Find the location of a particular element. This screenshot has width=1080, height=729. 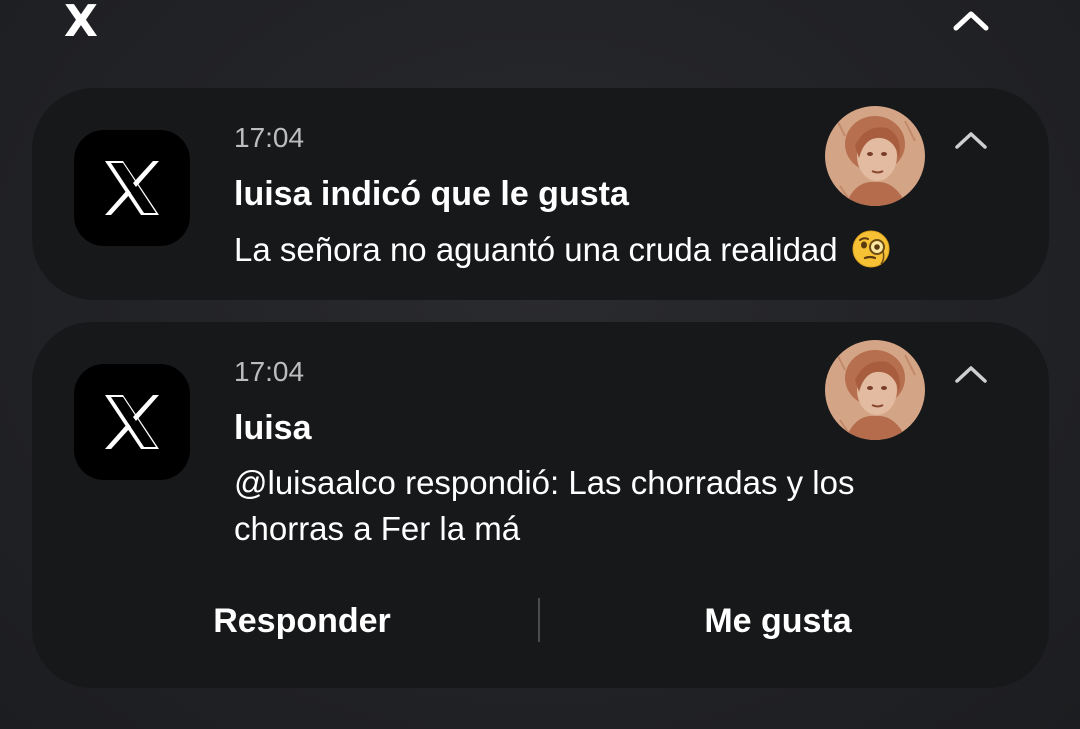

notification-title: luisa is located at coordinates (273, 428).